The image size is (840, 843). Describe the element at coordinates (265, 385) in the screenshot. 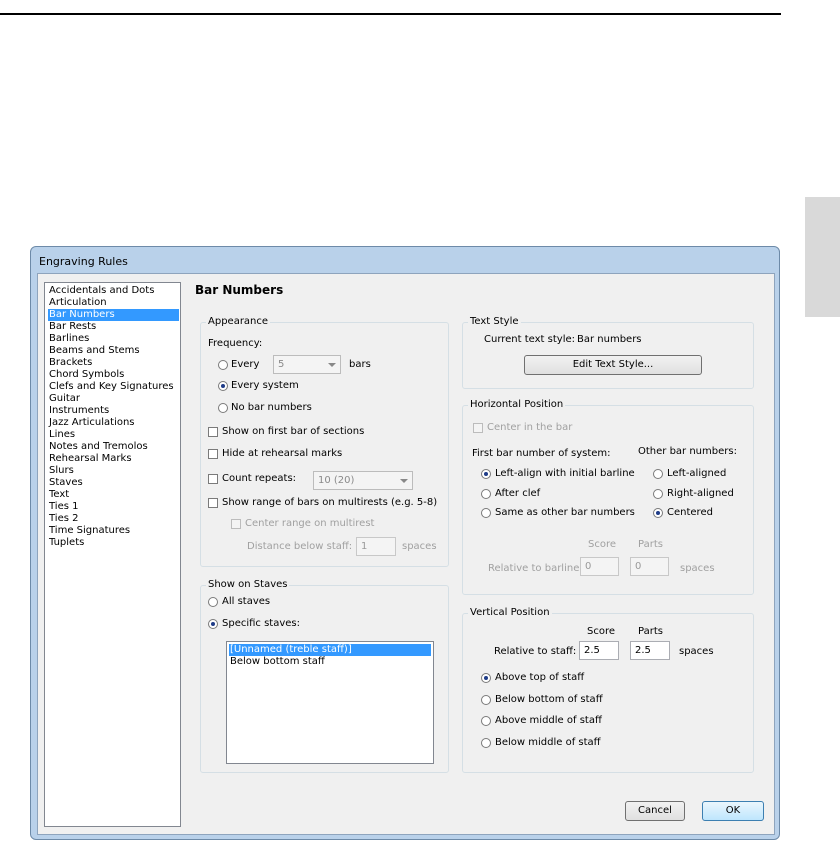

I see `every-system-label: Every system` at that location.